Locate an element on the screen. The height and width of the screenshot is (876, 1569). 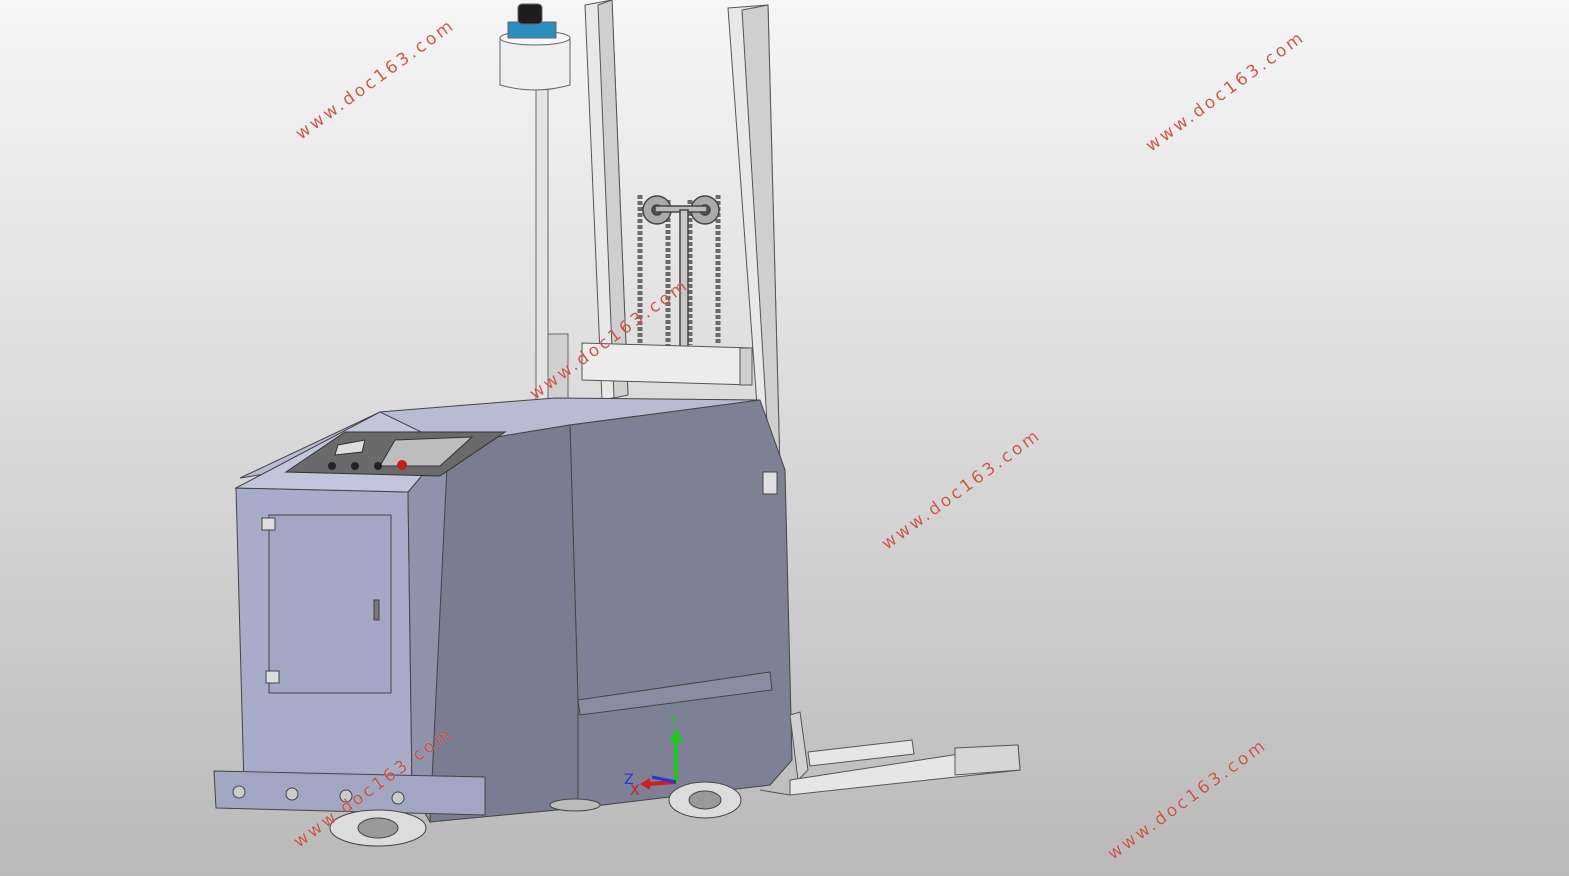
x-axis-label: X is located at coordinates (635, 791).